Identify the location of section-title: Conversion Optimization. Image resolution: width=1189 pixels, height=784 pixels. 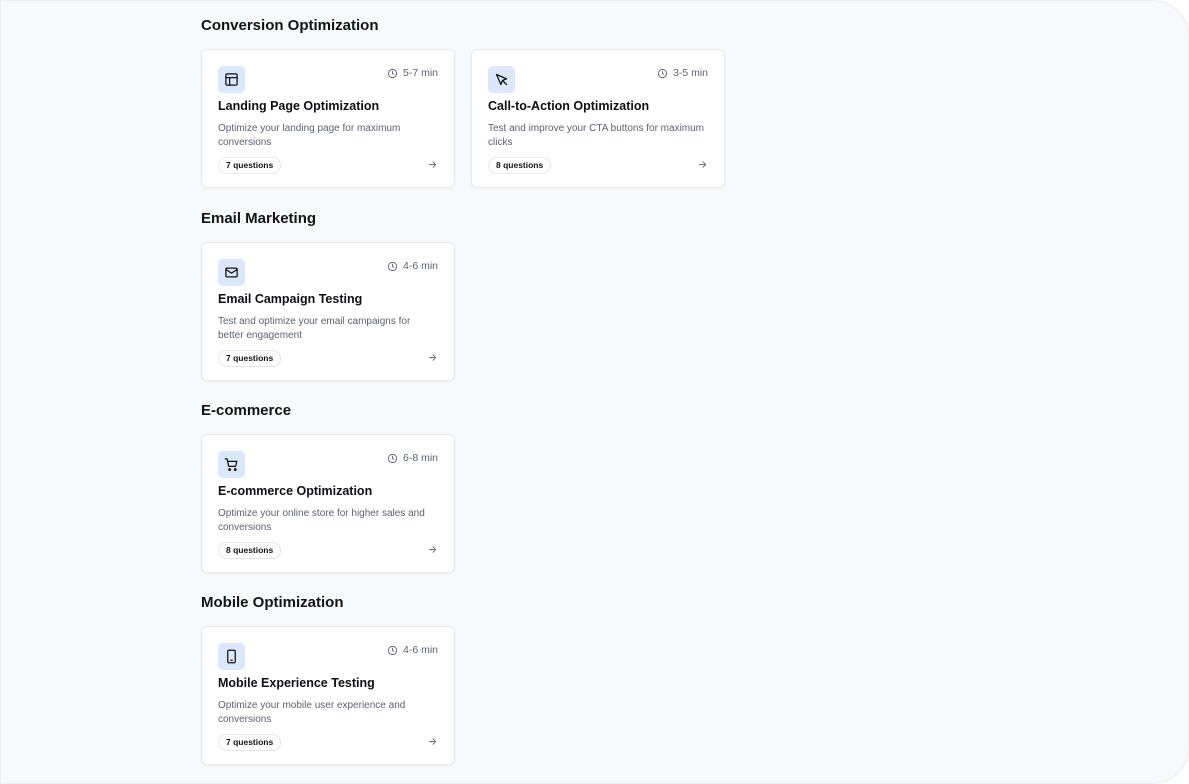
(290, 25).